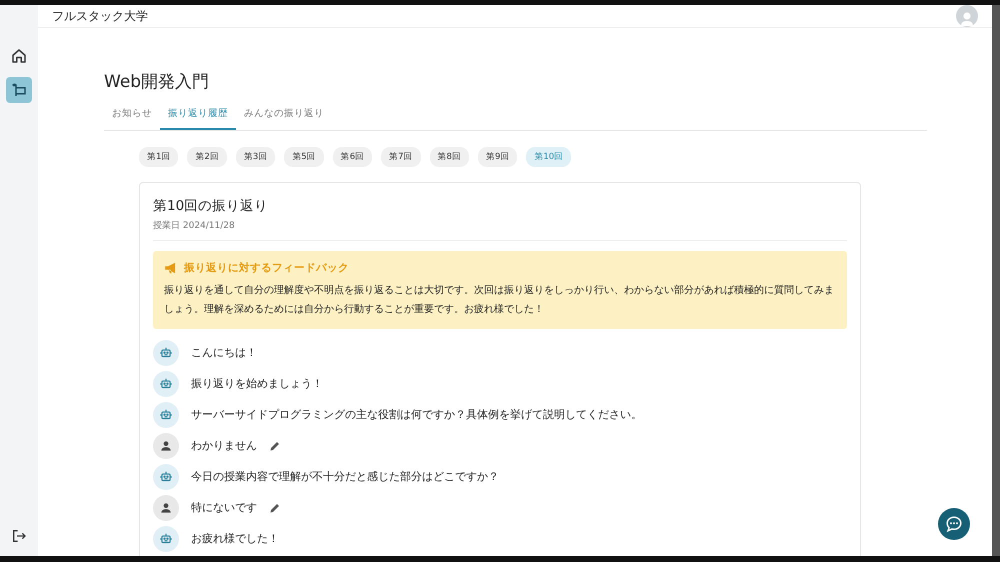 Image resolution: width=1000 pixels, height=562 pixels. Describe the element at coordinates (100, 16) in the screenshot. I see `app-title: フルスタック大学` at that location.